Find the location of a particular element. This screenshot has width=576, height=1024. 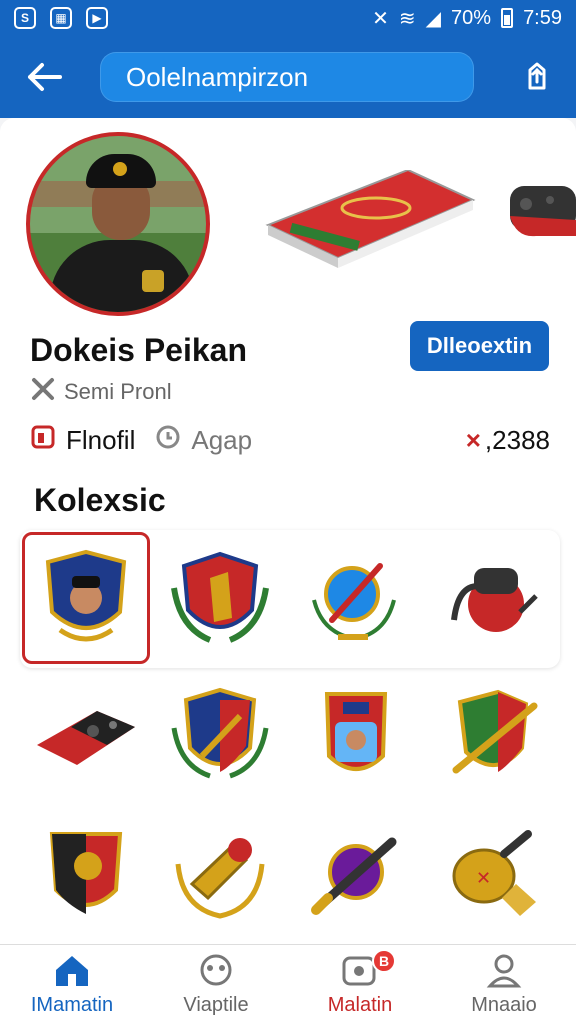

wifi-icon: ≋ is located at coordinates (407, 18).